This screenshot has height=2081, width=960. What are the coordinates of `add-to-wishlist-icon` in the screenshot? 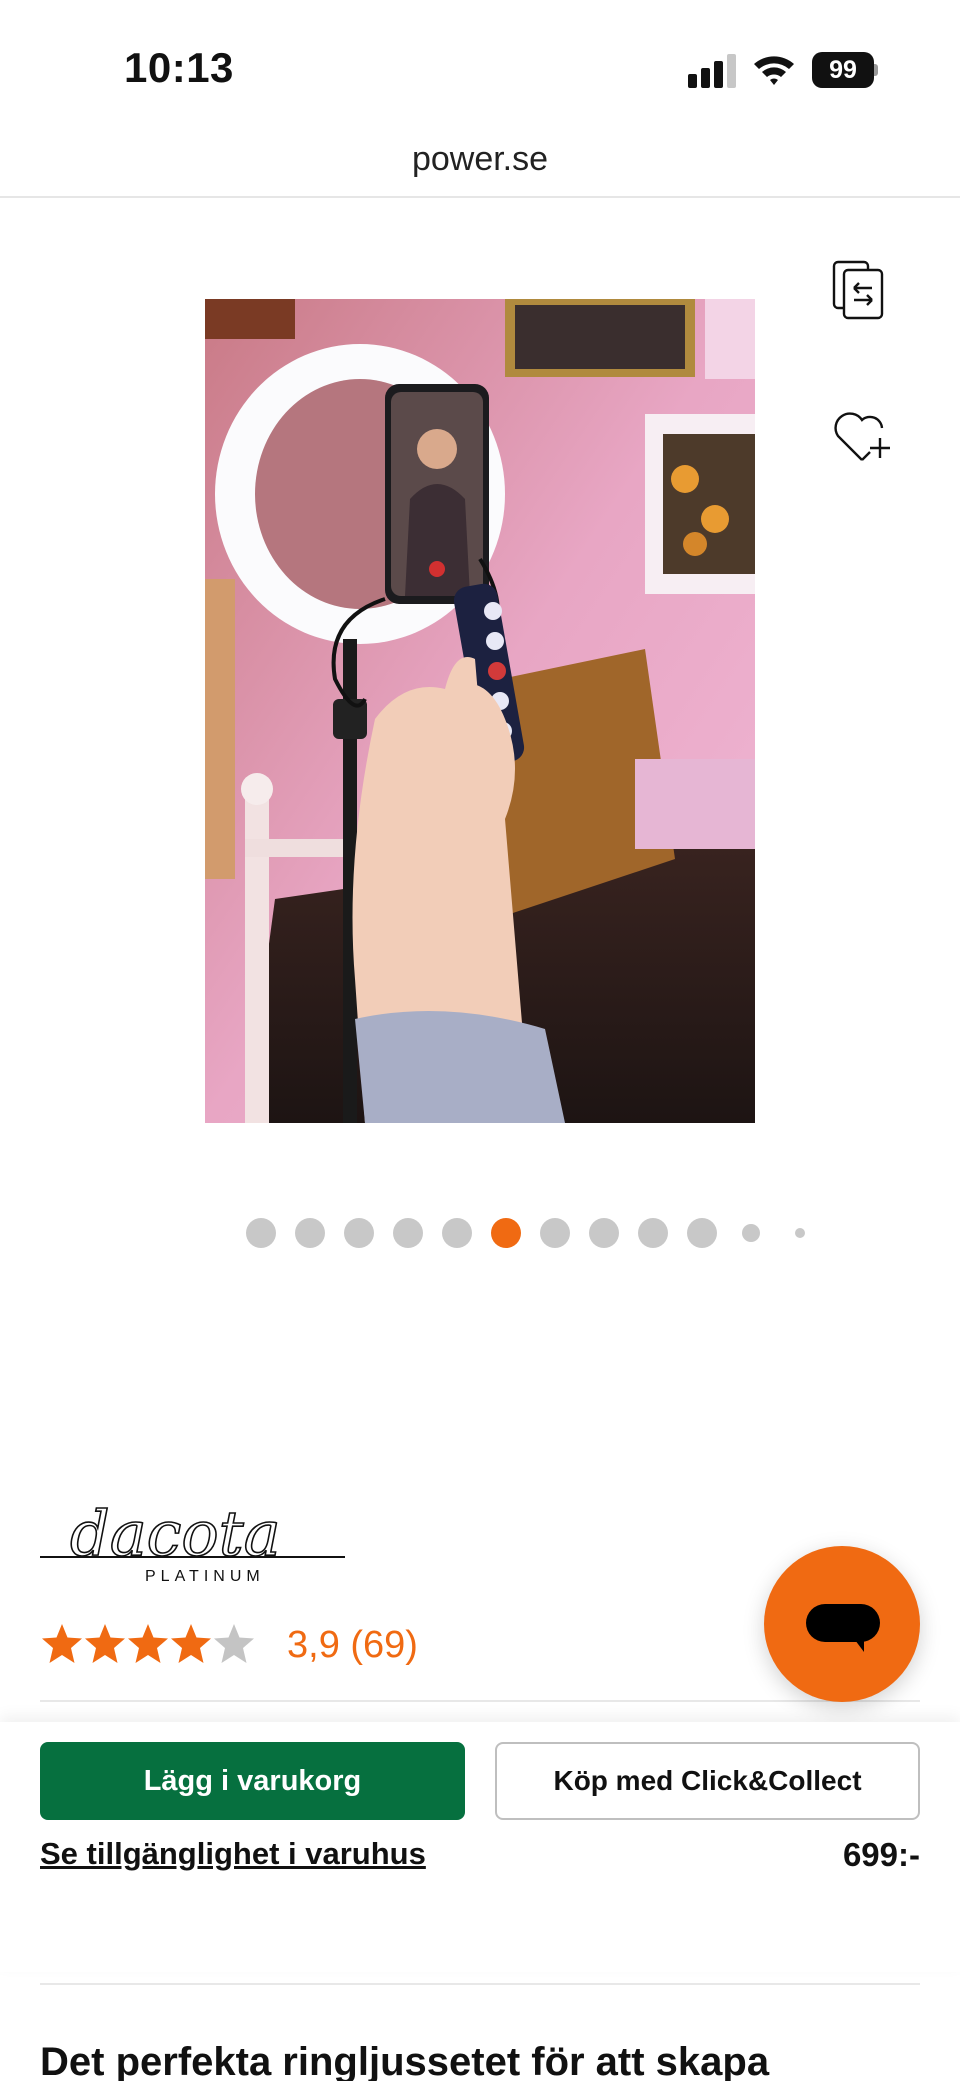 It's located at (862, 436).